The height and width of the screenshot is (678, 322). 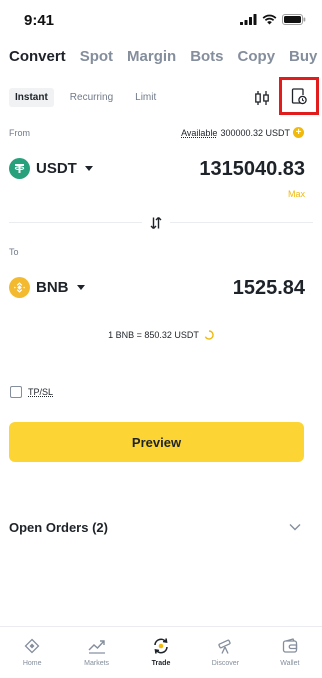 I want to click on nav-item-markets: Markets, so click(x=96, y=652).